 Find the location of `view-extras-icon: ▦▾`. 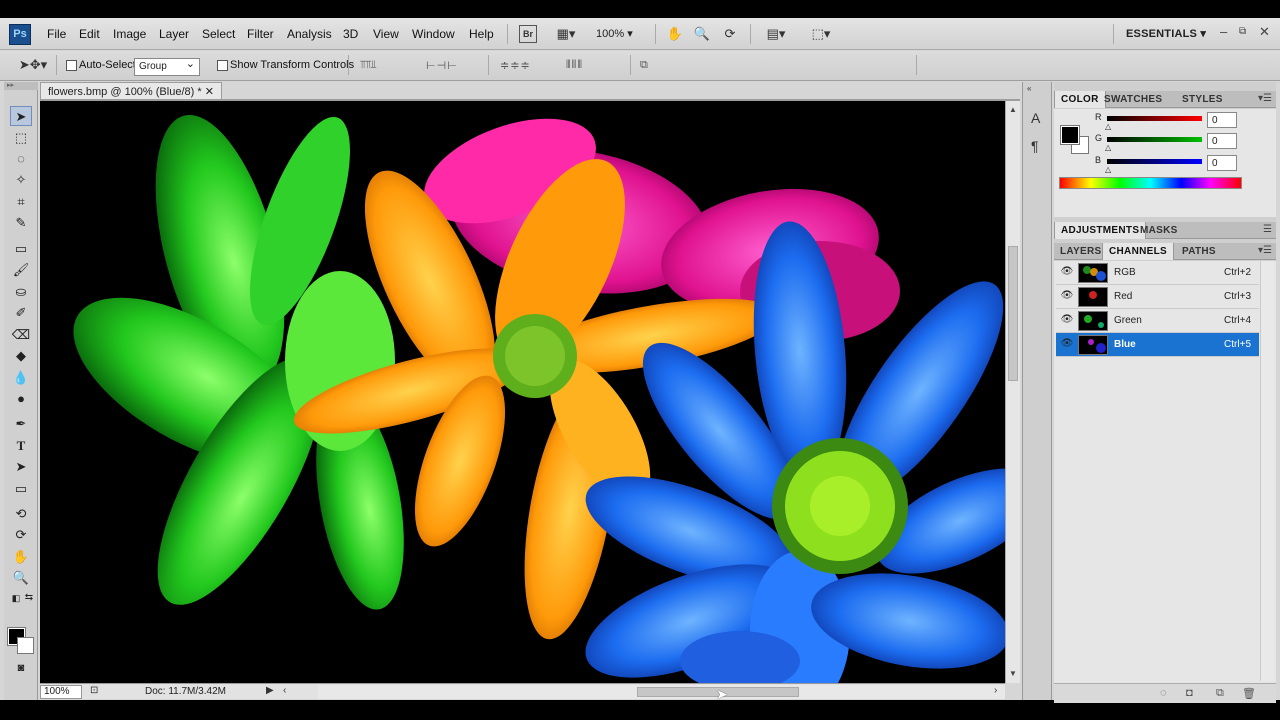

view-extras-icon: ▦▾ is located at coordinates (566, 34).